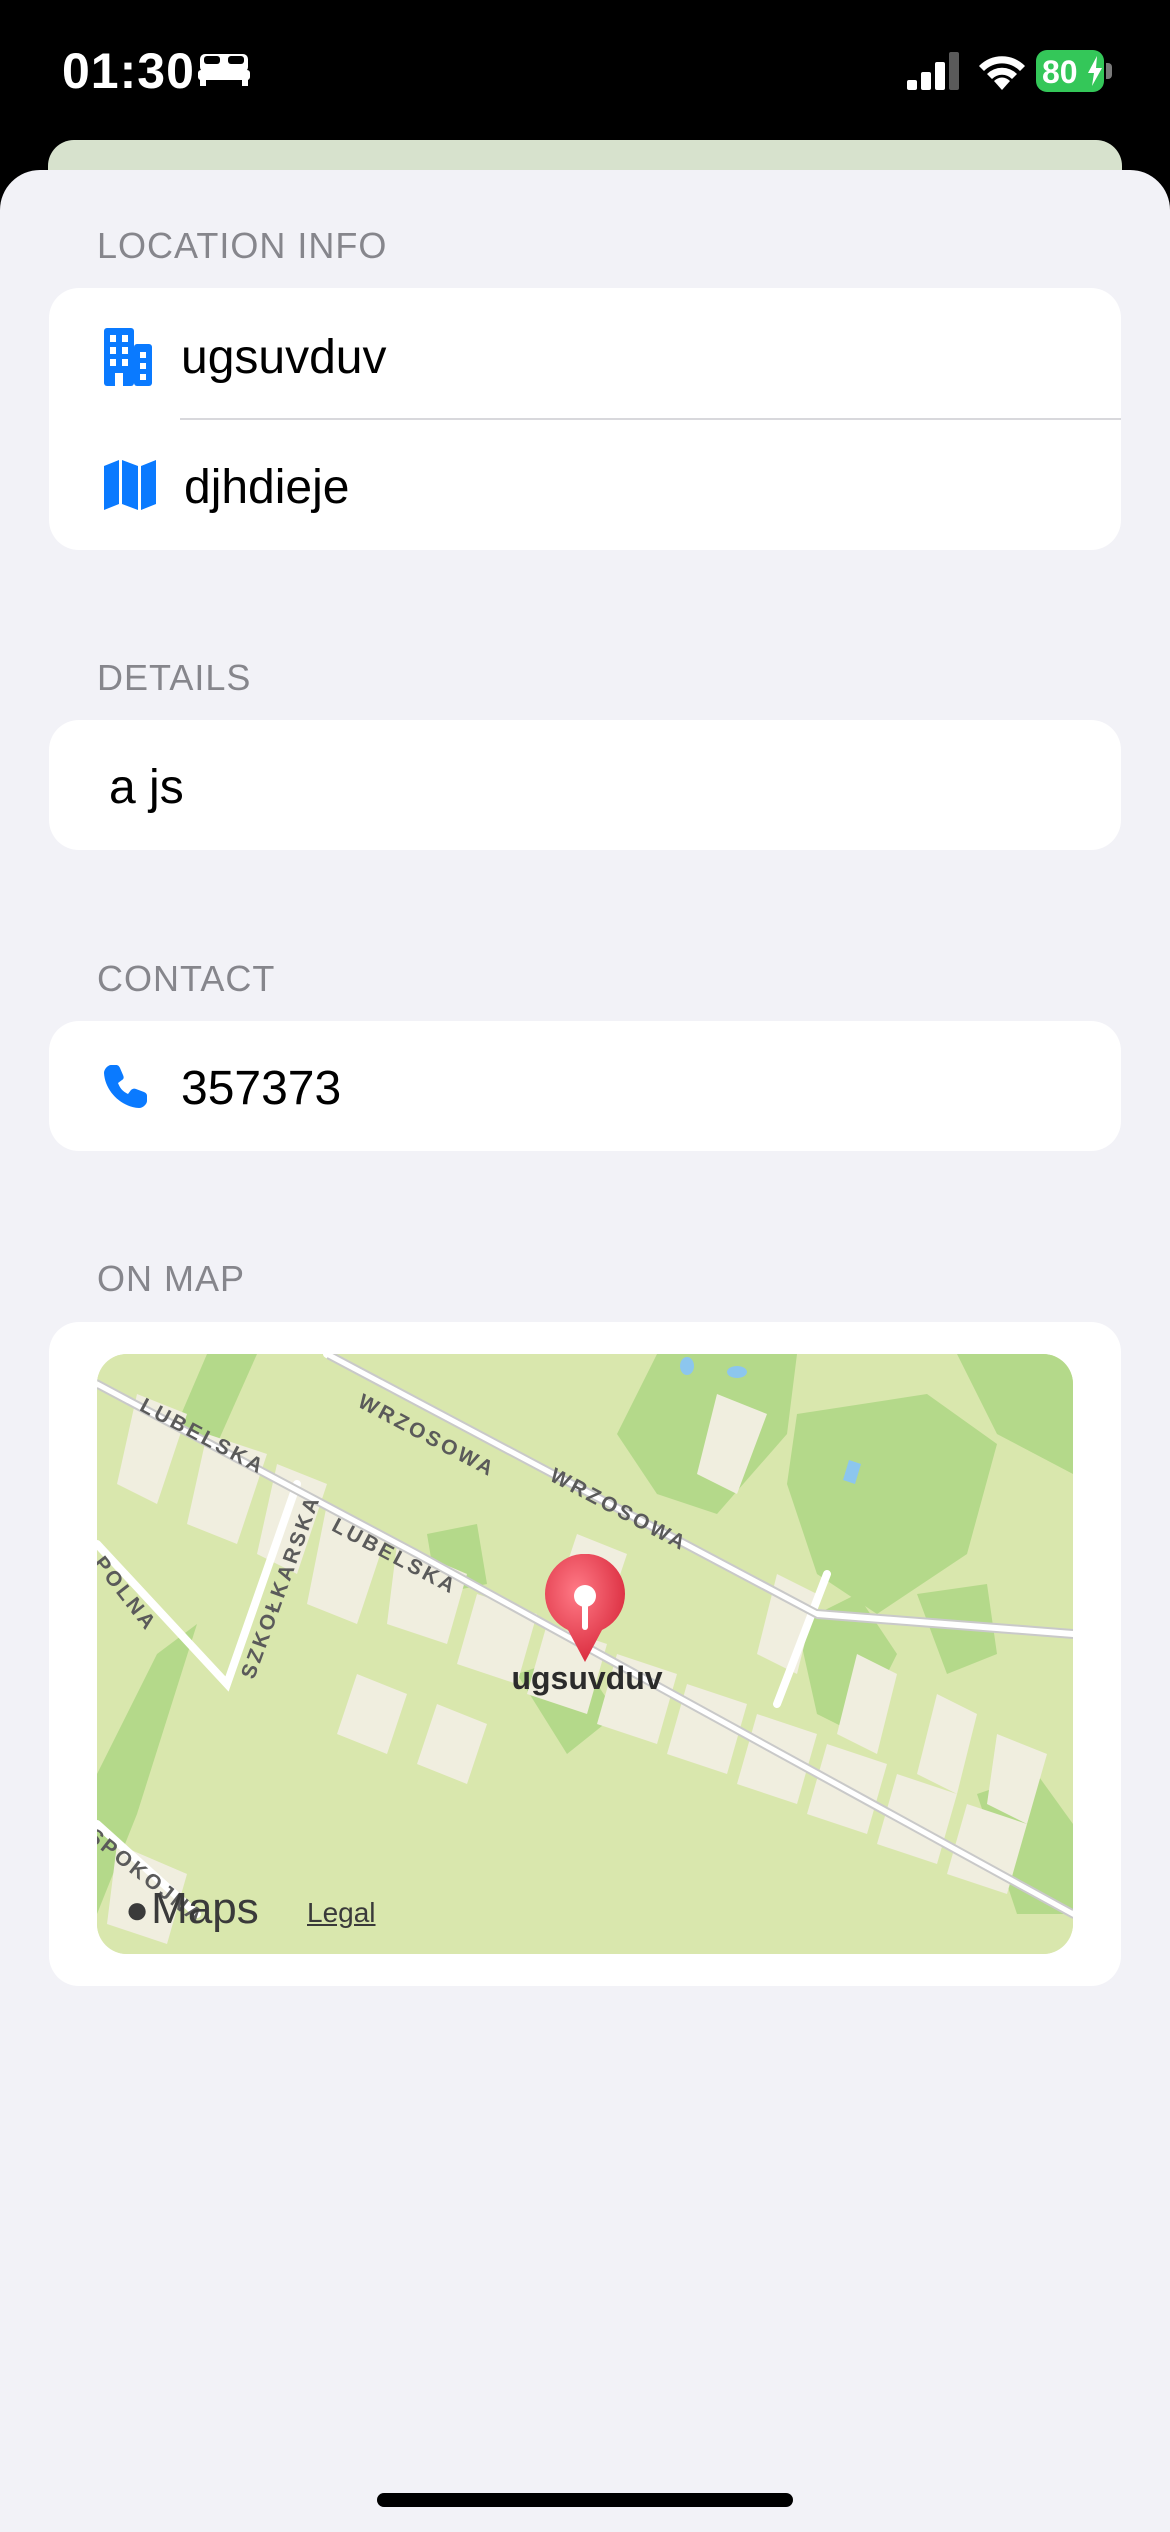 This screenshot has width=1170, height=2532. Describe the element at coordinates (1002, 73) in the screenshot. I see `wifi-icon` at that location.